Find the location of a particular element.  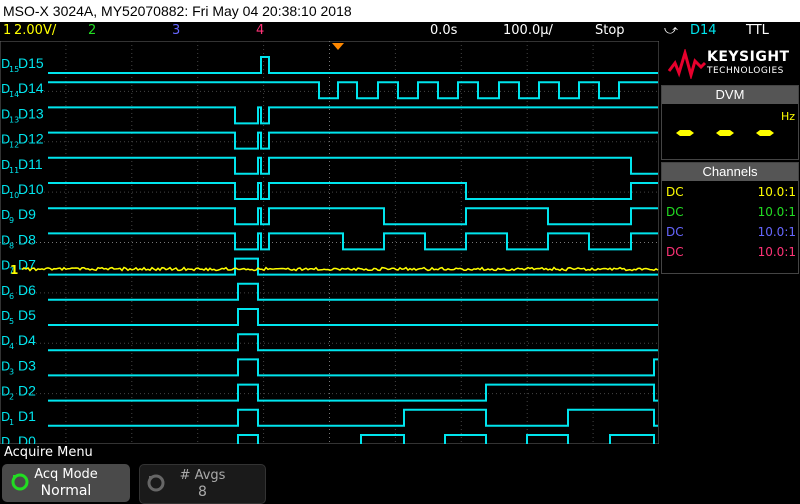

channel-row-2: DC 10.0:1 is located at coordinates (732, 215).